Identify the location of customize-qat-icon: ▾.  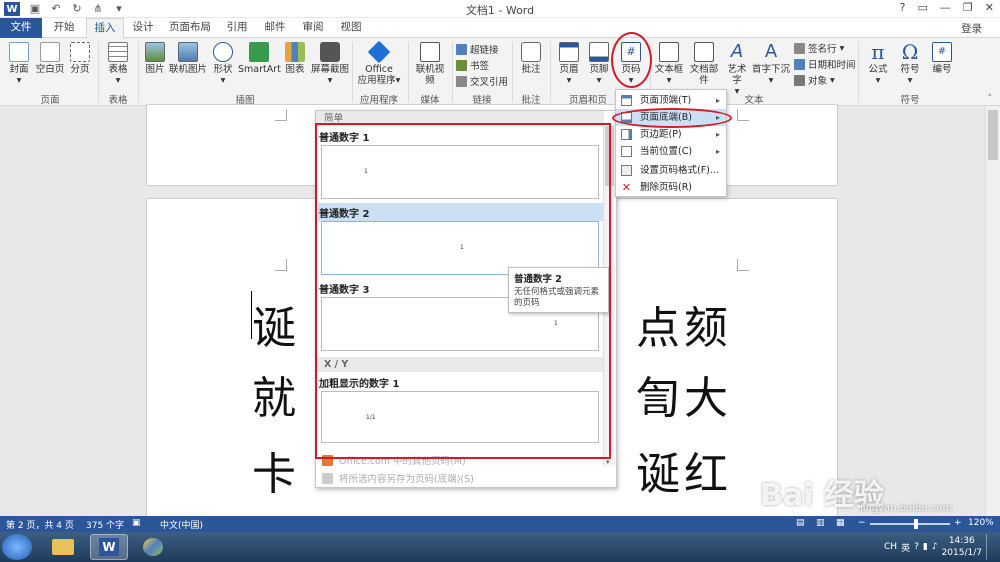
(119, 9).